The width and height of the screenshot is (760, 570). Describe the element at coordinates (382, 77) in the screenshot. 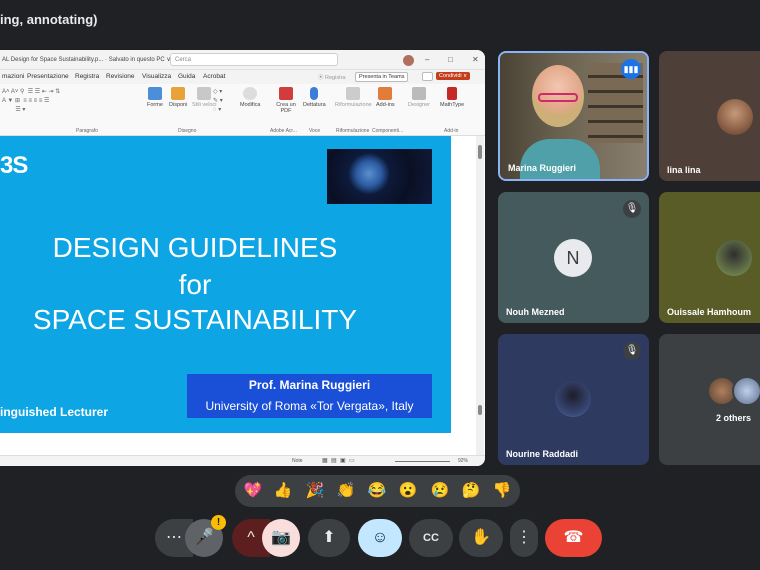

I see `present-in-teams-button: Presenta in Teams` at that location.